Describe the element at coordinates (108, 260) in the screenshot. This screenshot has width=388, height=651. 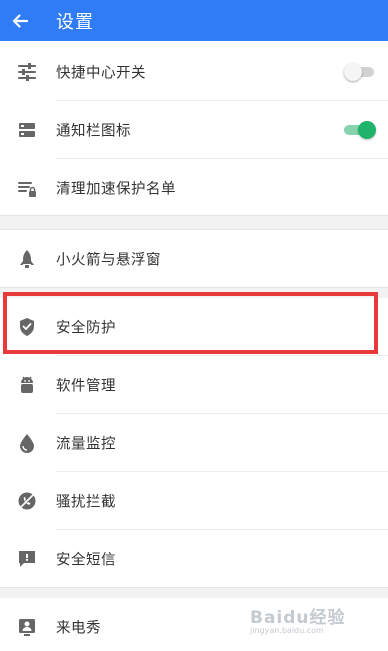
I see `settings-item-label: 小火箭与悬浮窗` at that location.